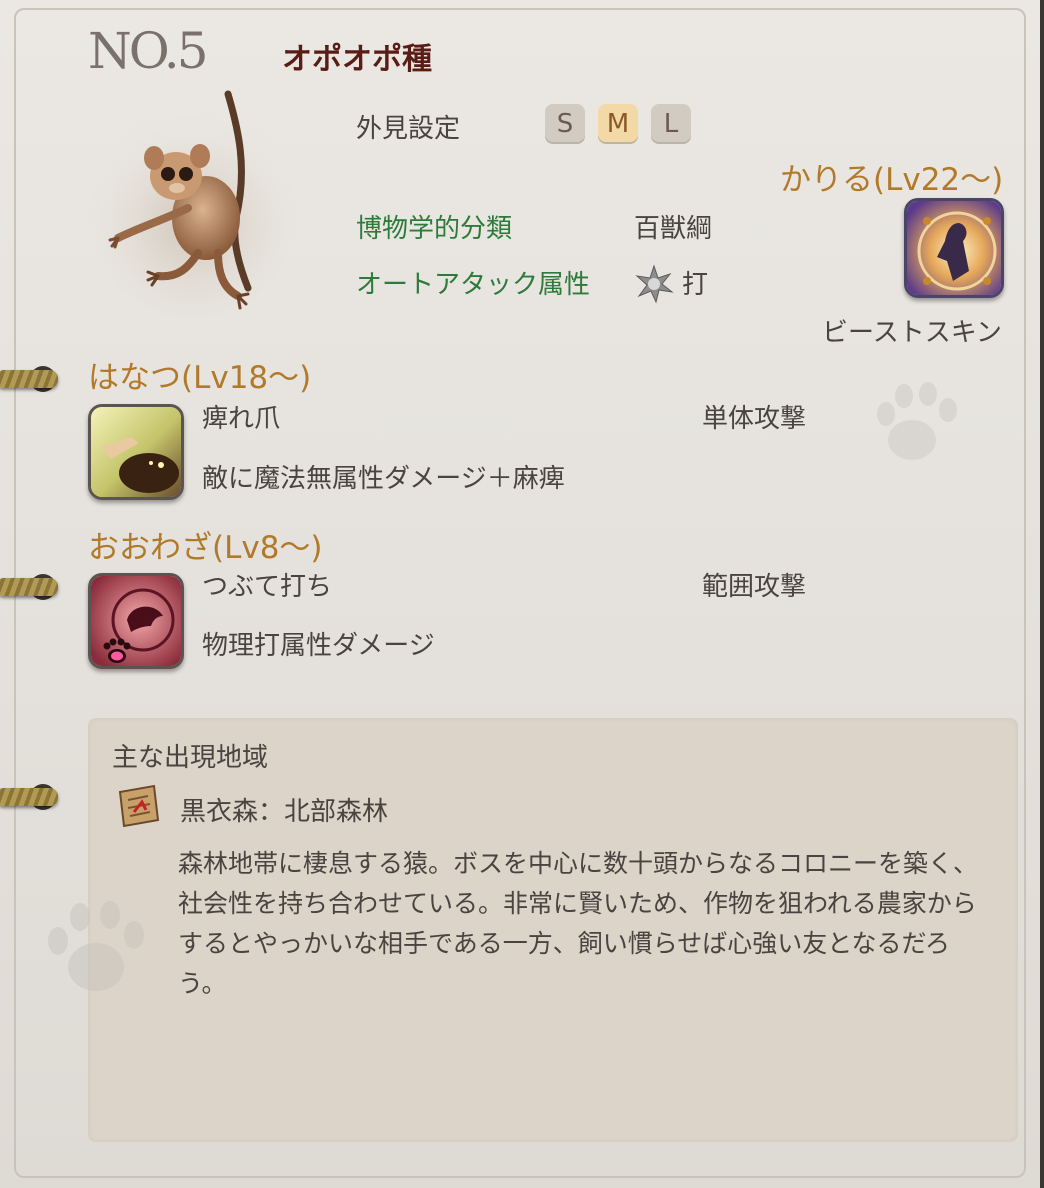 This screenshot has height=1188, width=1044. I want to click on beast-skin-icon, so click(954, 248).